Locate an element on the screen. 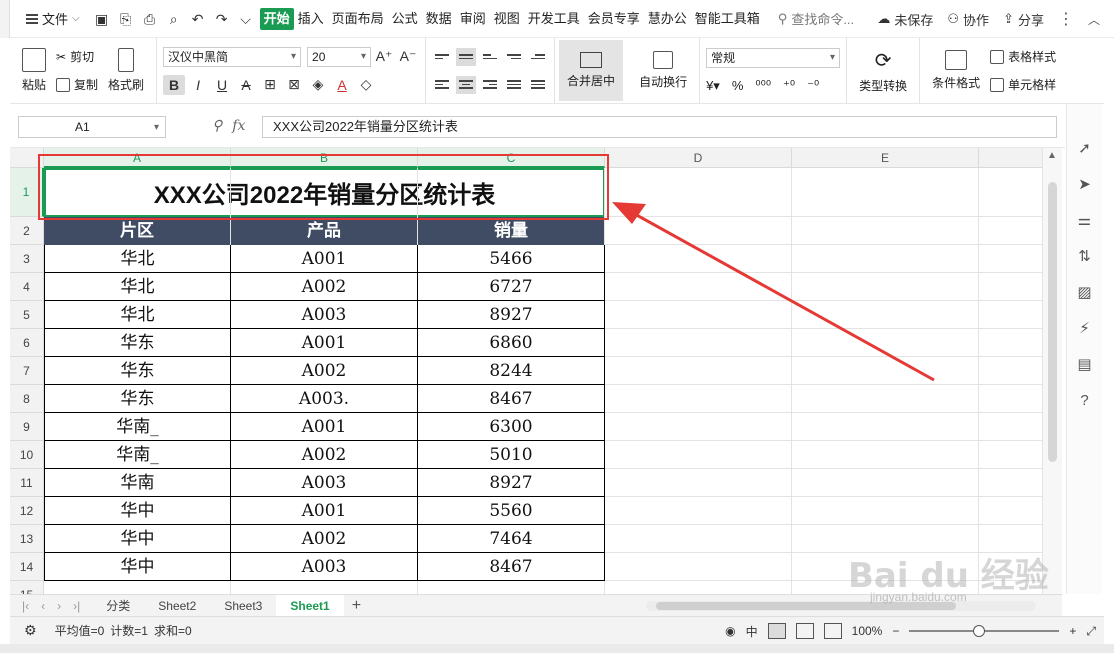 This screenshot has width=1114, height=653. last-sheet-icon: ›| is located at coordinates (76, 606).